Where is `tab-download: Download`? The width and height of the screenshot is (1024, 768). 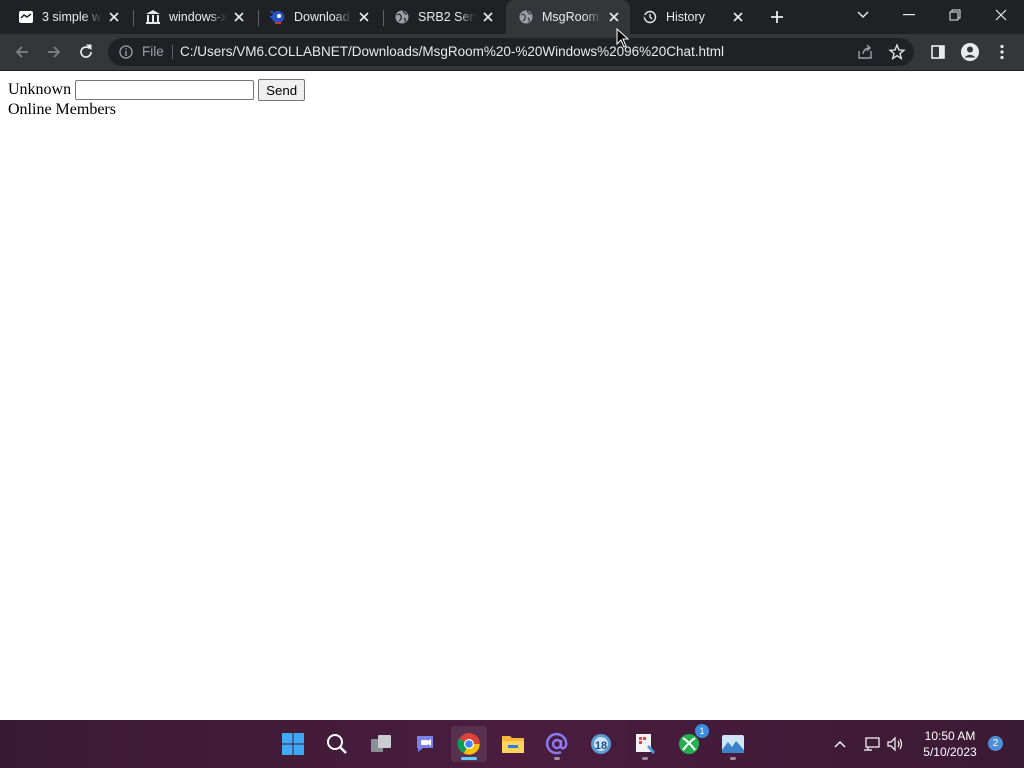 tab-download: Download is located at coordinates (316, 17).